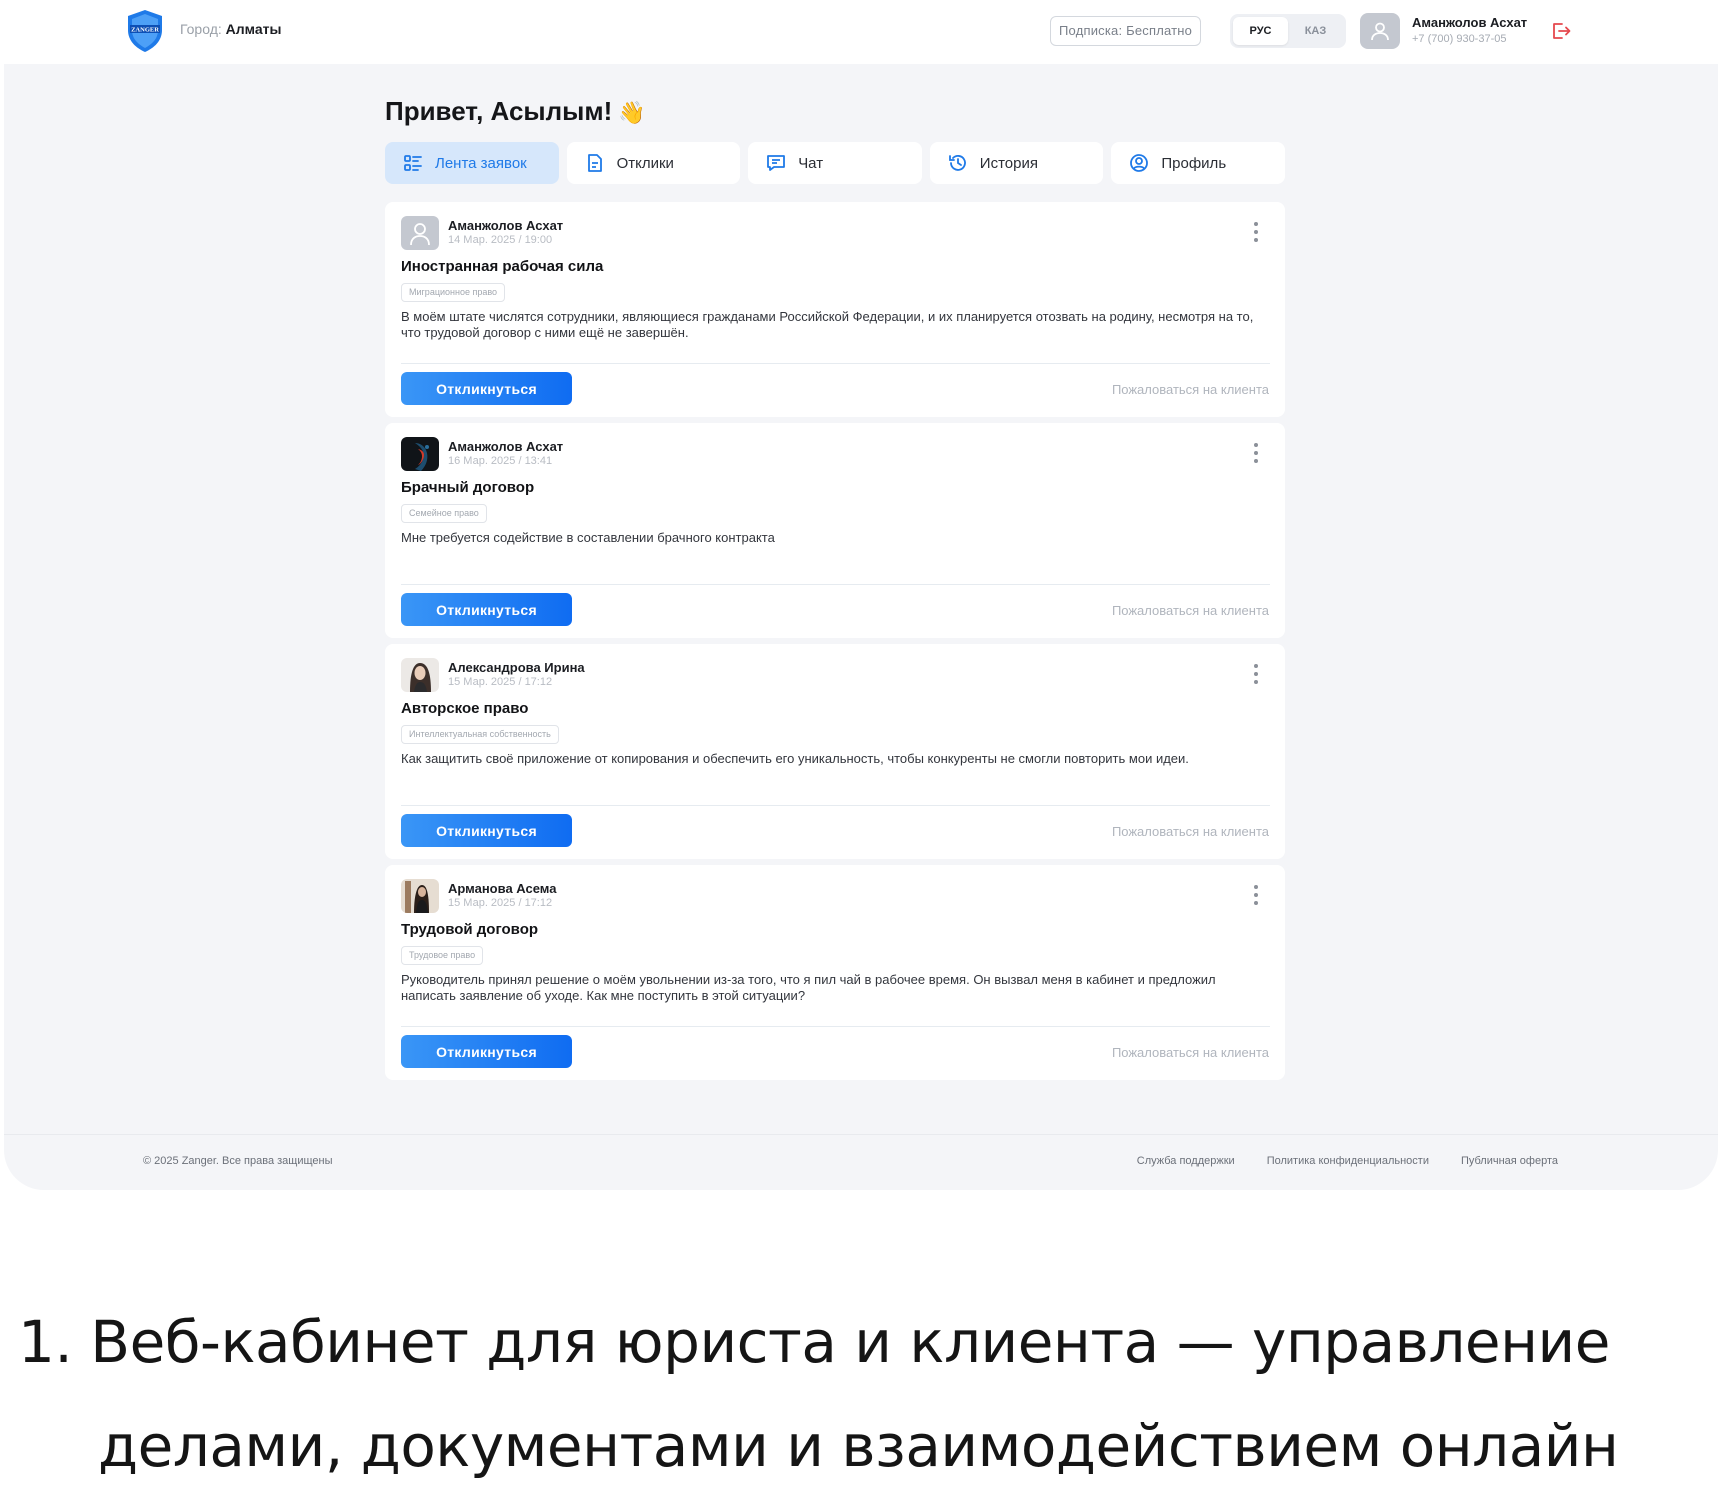  I want to click on city-selector: Город: Алматы, so click(230, 29).